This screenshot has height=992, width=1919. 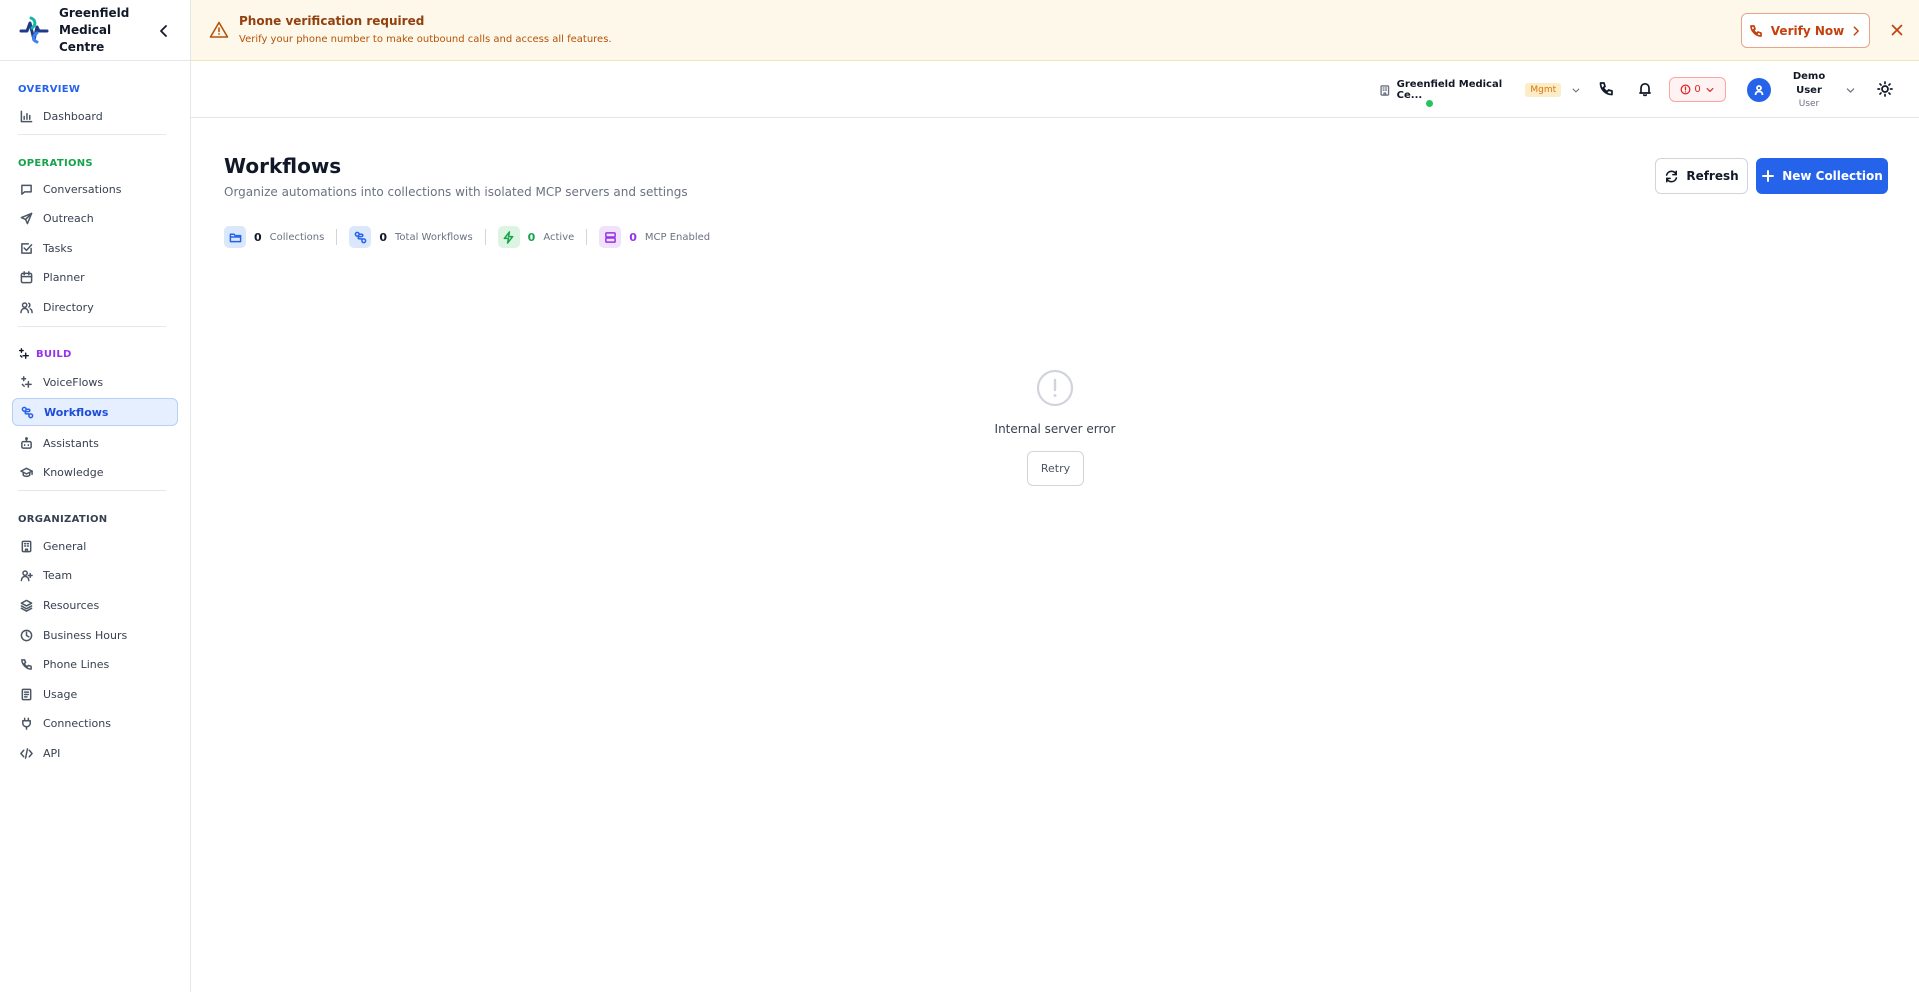 I want to click on sparkle-icon, so click(x=26, y=381).